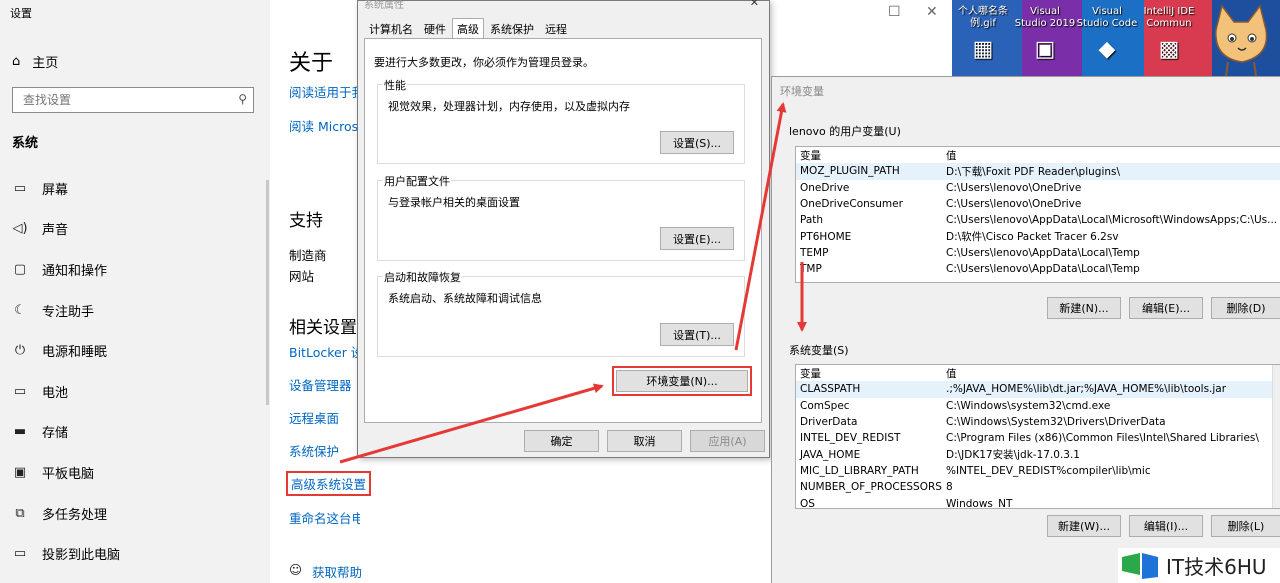  What do you see at coordinates (135, 310) in the screenshot?
I see `sidebar-item-focus: ☾ 专注助手` at bounding box center [135, 310].